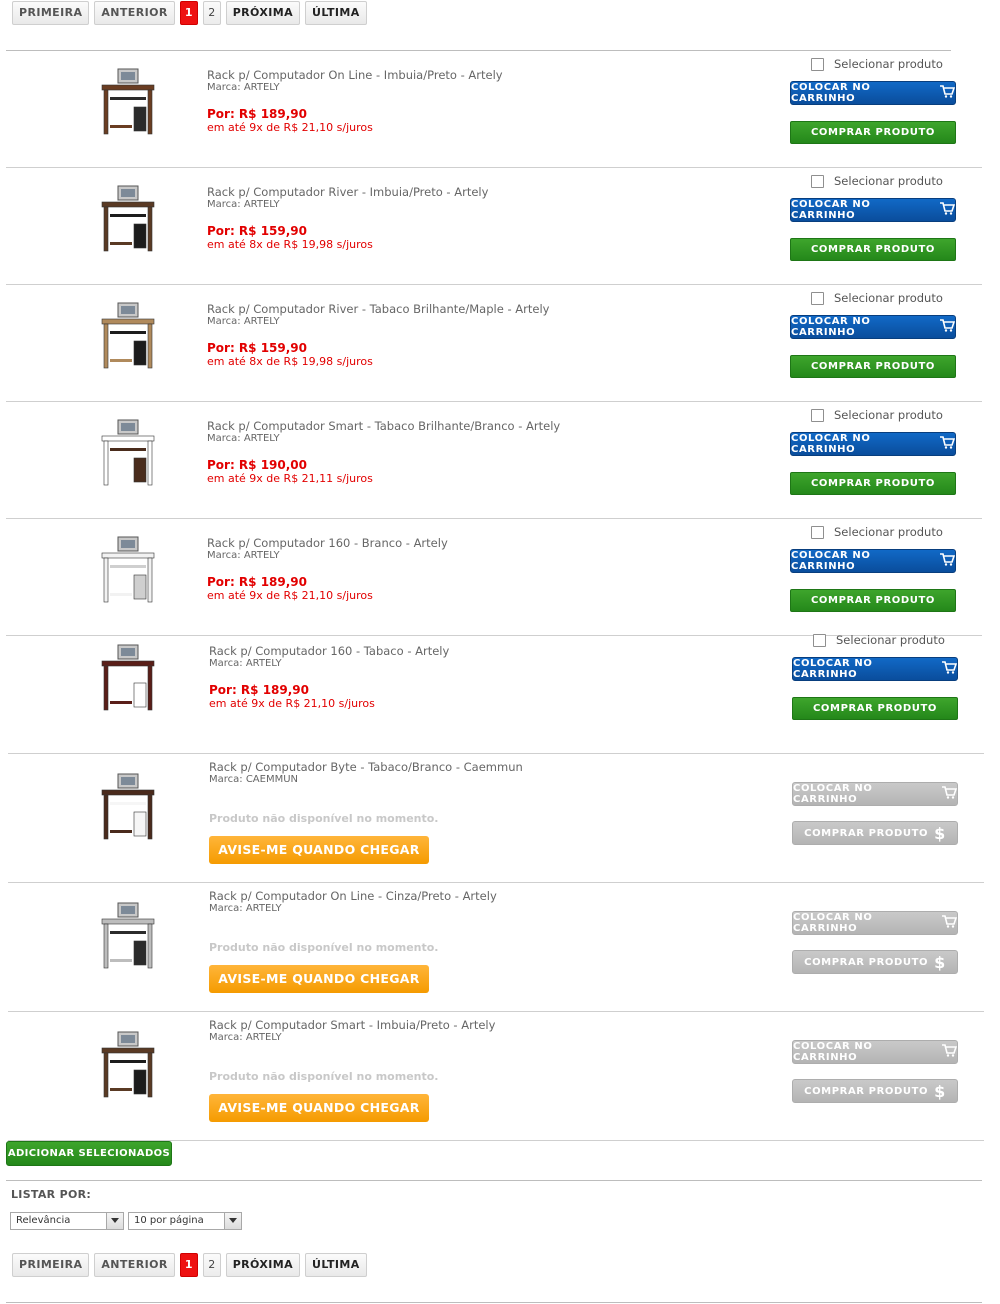  What do you see at coordinates (89, 1153) in the screenshot?
I see `add-selected-button: ADICIONAR SELECIONADOS` at bounding box center [89, 1153].